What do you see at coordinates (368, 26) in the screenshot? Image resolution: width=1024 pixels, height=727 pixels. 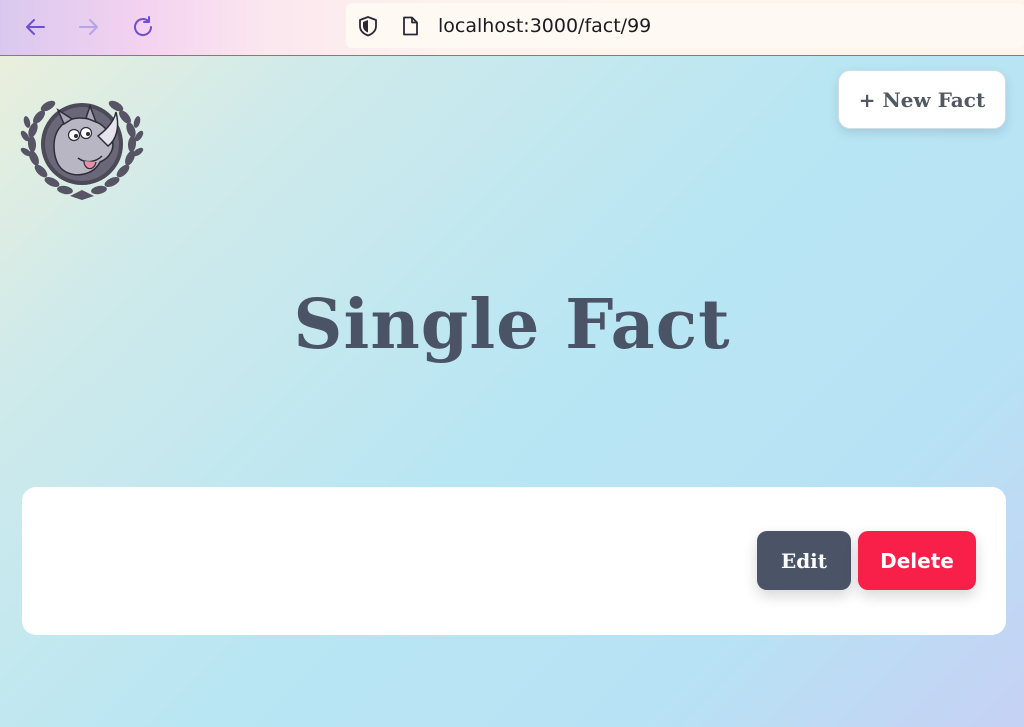 I see `shield-icon` at bounding box center [368, 26].